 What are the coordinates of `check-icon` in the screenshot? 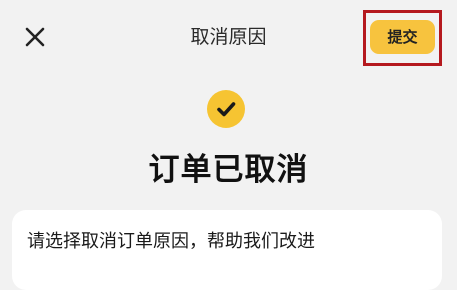 It's located at (226, 109).